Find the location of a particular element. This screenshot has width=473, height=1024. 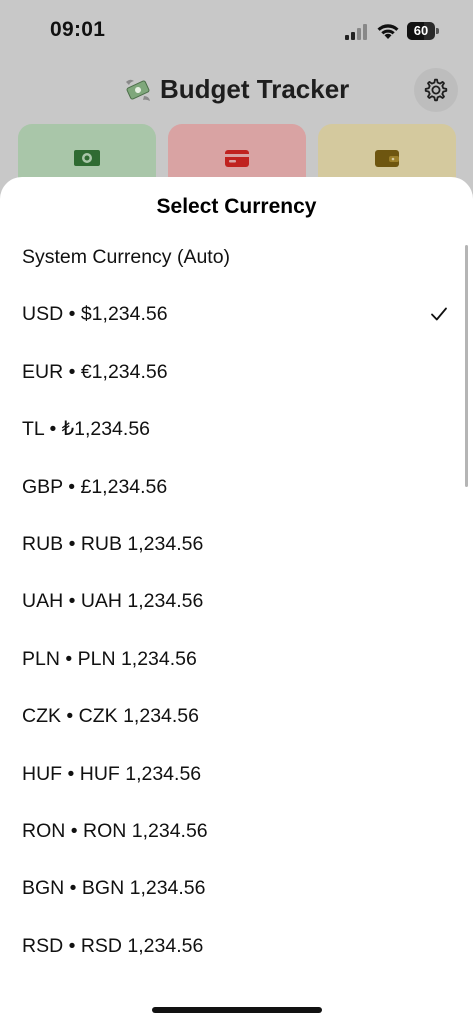

currency-option-rub: RUB • RUB 1,234.56 is located at coordinates (236, 544).